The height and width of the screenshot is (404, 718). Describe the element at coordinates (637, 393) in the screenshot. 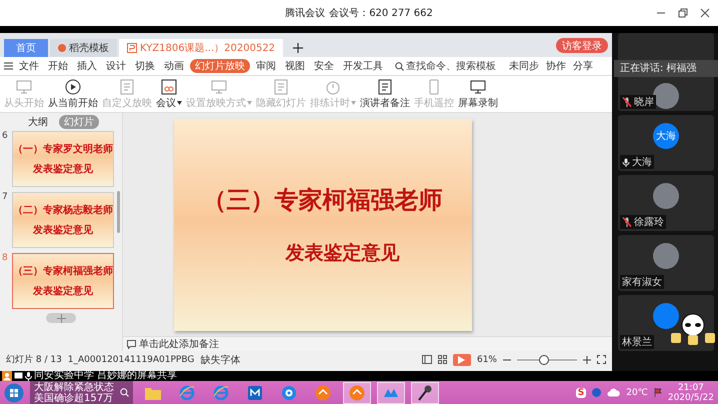

I see `temperature: 20℃` at that location.